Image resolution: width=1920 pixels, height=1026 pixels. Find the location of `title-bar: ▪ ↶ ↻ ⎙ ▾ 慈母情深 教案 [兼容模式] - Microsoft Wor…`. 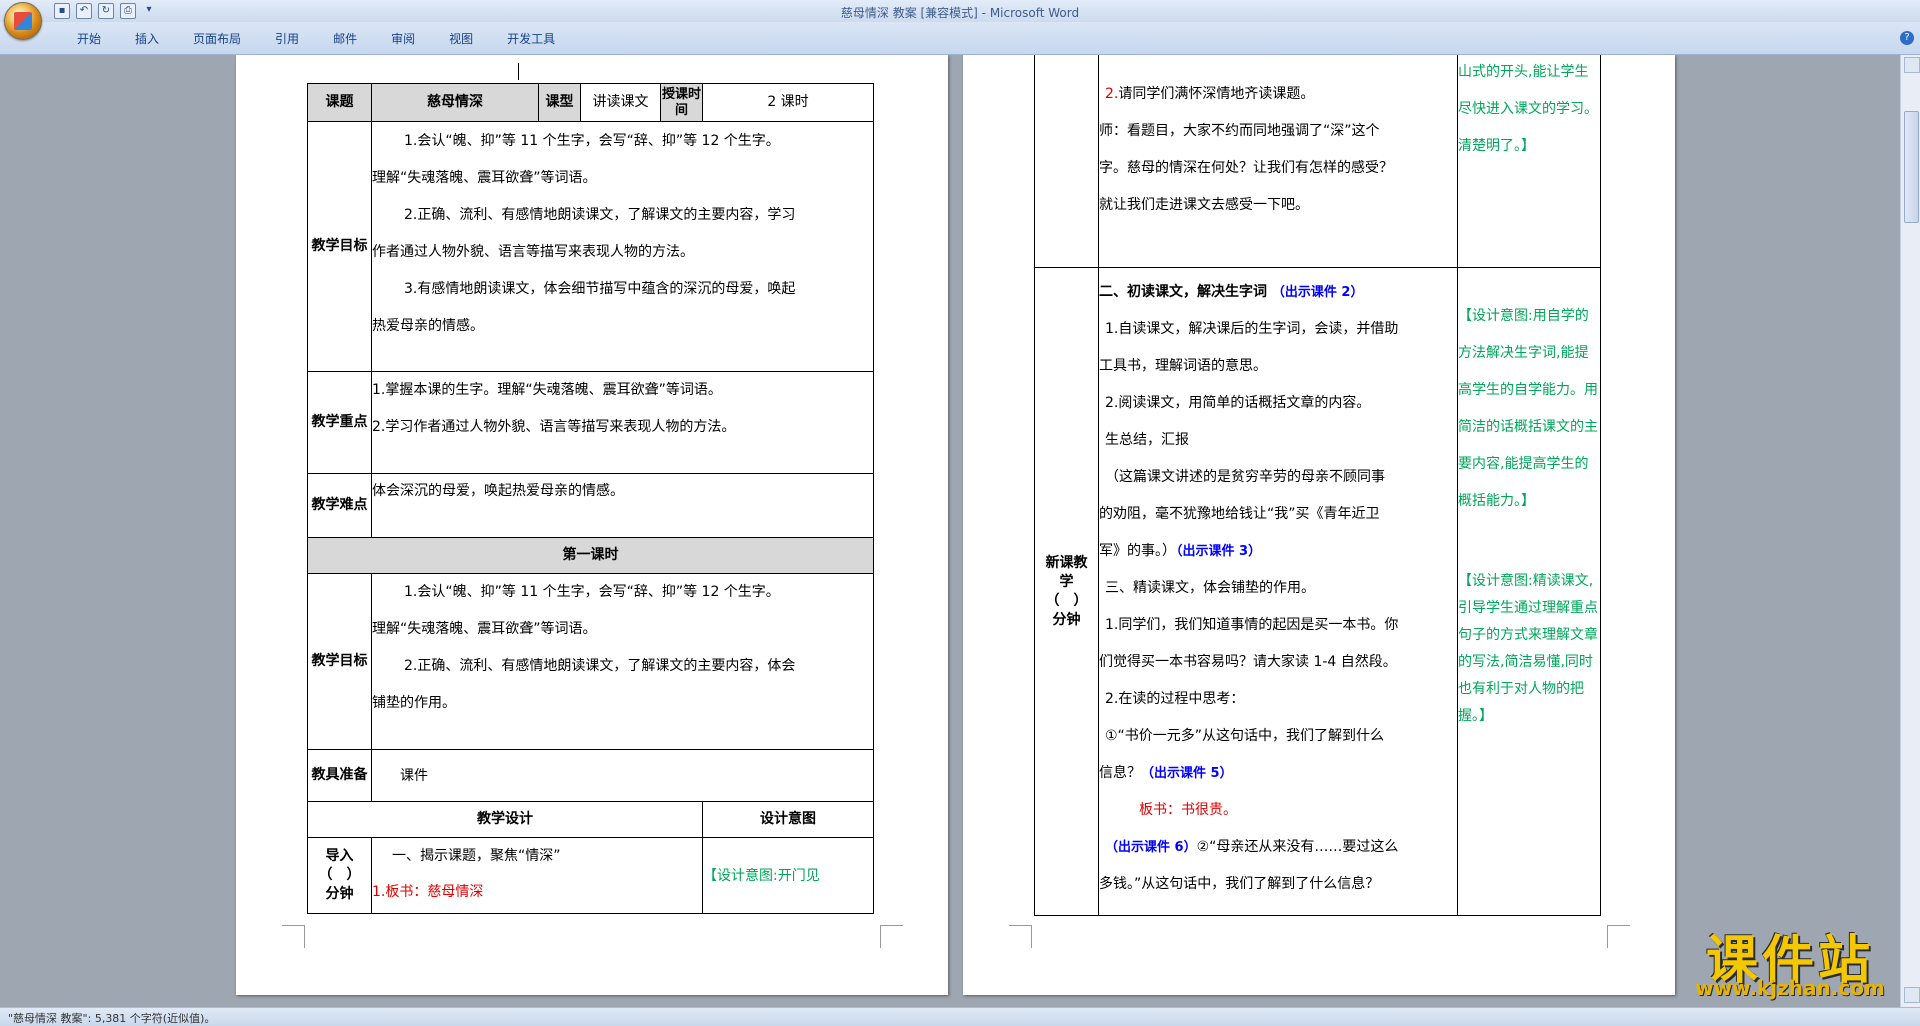

title-bar: ▪ ↶ ↻ ⎙ ▾ 慈母情深 教案 [兼容模式] - Microsoft Wor… is located at coordinates (960, 11).